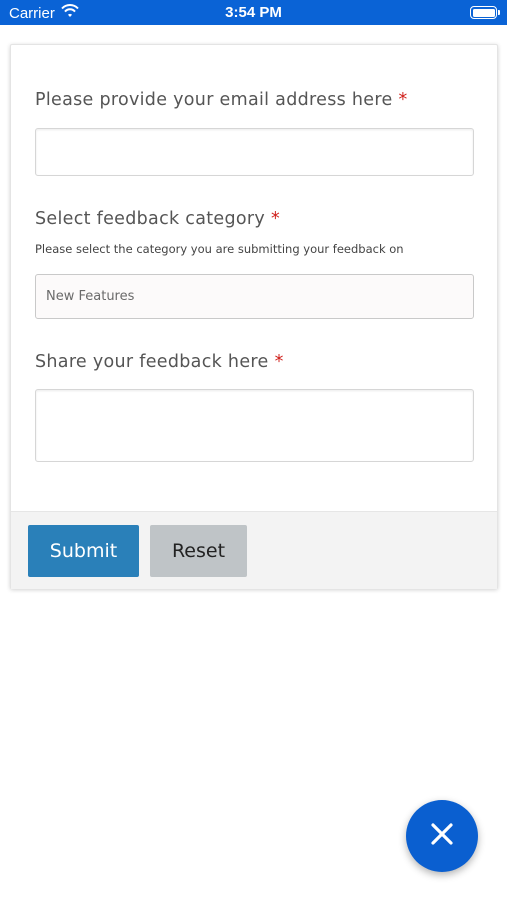 This screenshot has height=900, width=507. I want to click on status-bar: Carrier 3:54 PM, so click(253, 12).